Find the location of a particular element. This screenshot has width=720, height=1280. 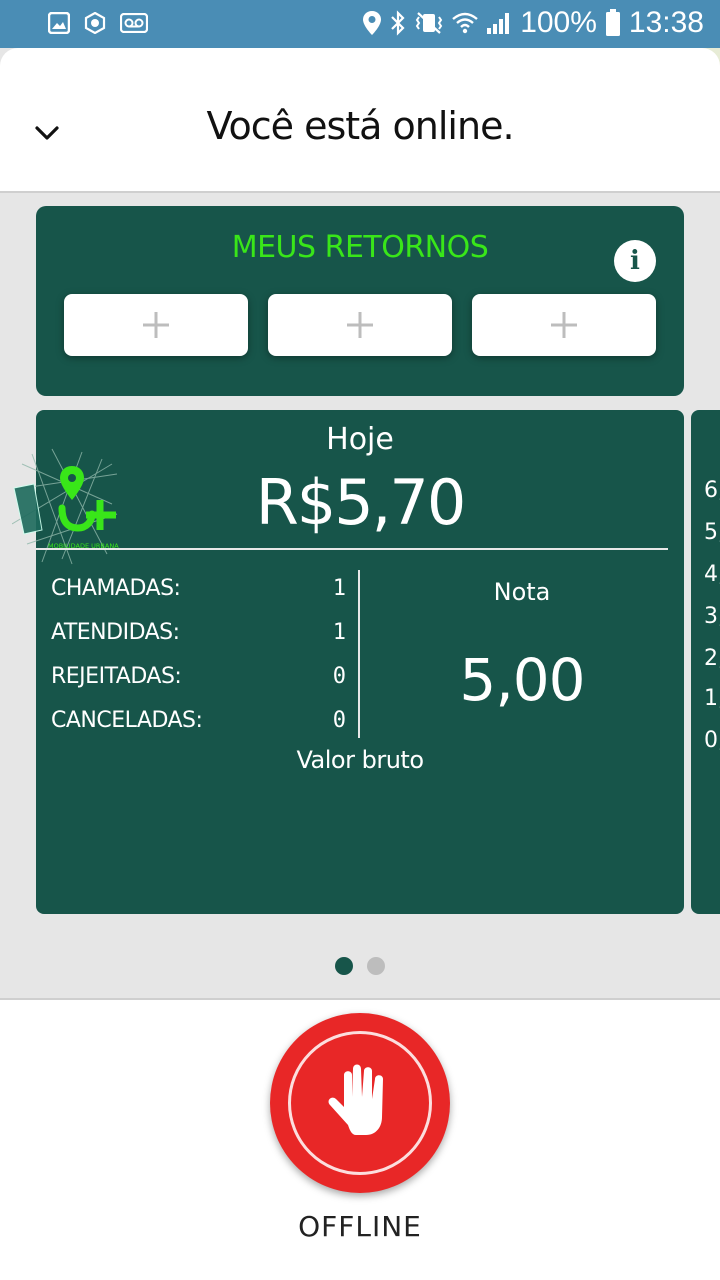

returns-title: MEUS RETORNOS is located at coordinates (360, 247).